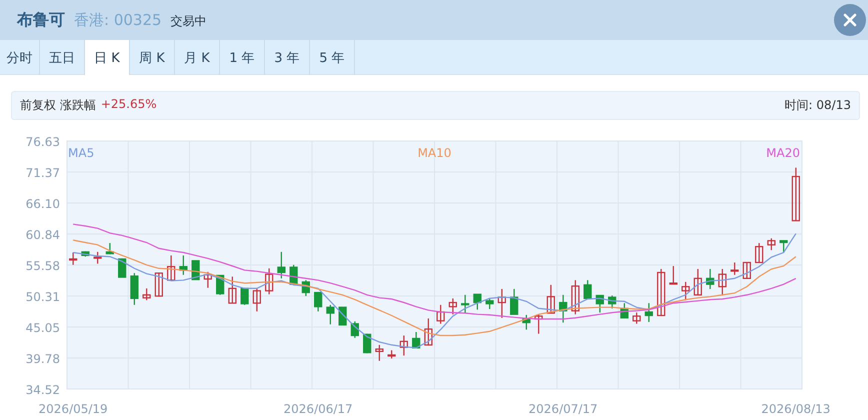  I want to click on stock-name: 布鲁可, so click(41, 20).